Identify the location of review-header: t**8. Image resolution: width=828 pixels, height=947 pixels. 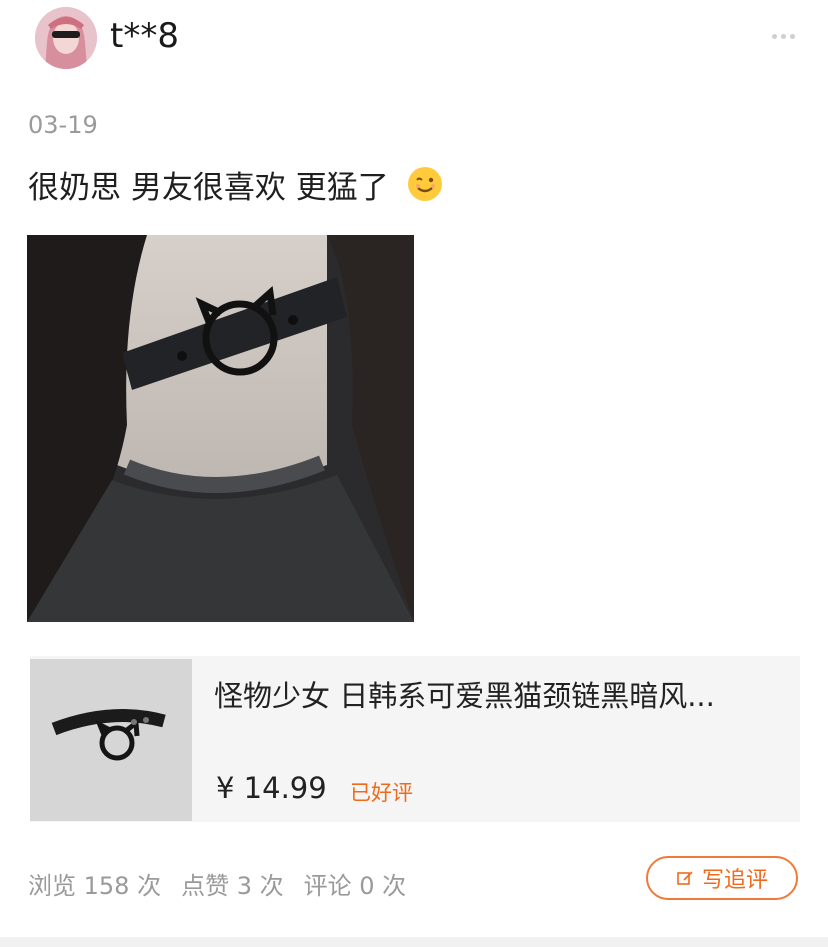
(414, 40).